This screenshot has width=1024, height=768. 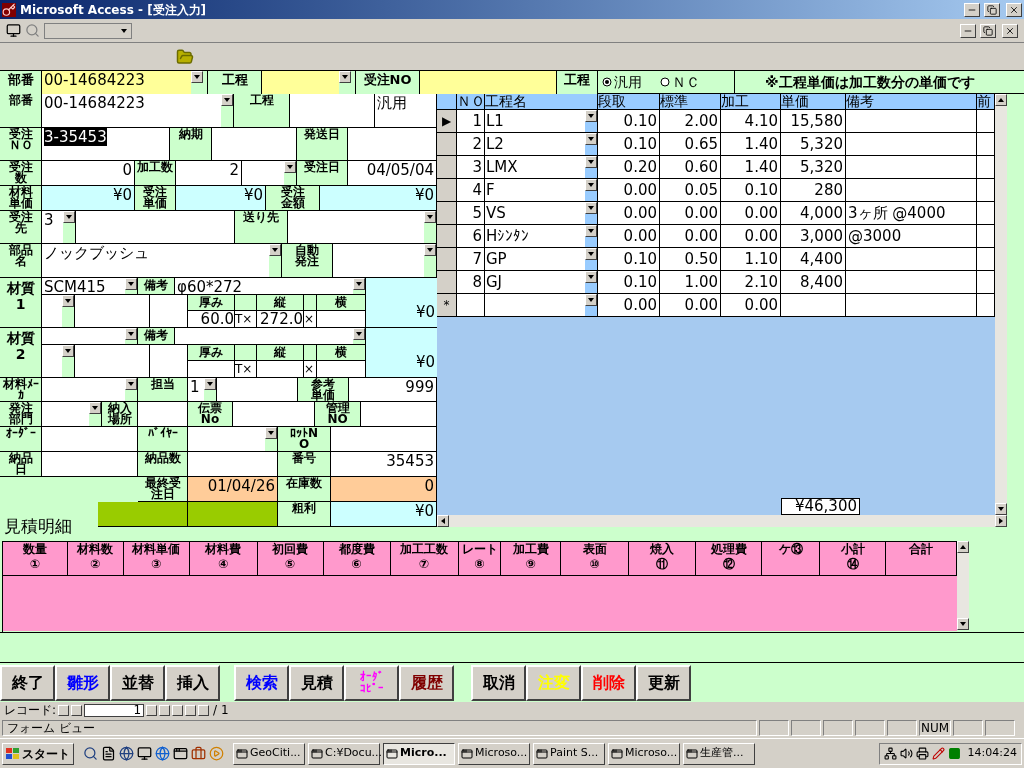 What do you see at coordinates (198, 753) in the screenshot?
I see `briefcase-icon` at bounding box center [198, 753].